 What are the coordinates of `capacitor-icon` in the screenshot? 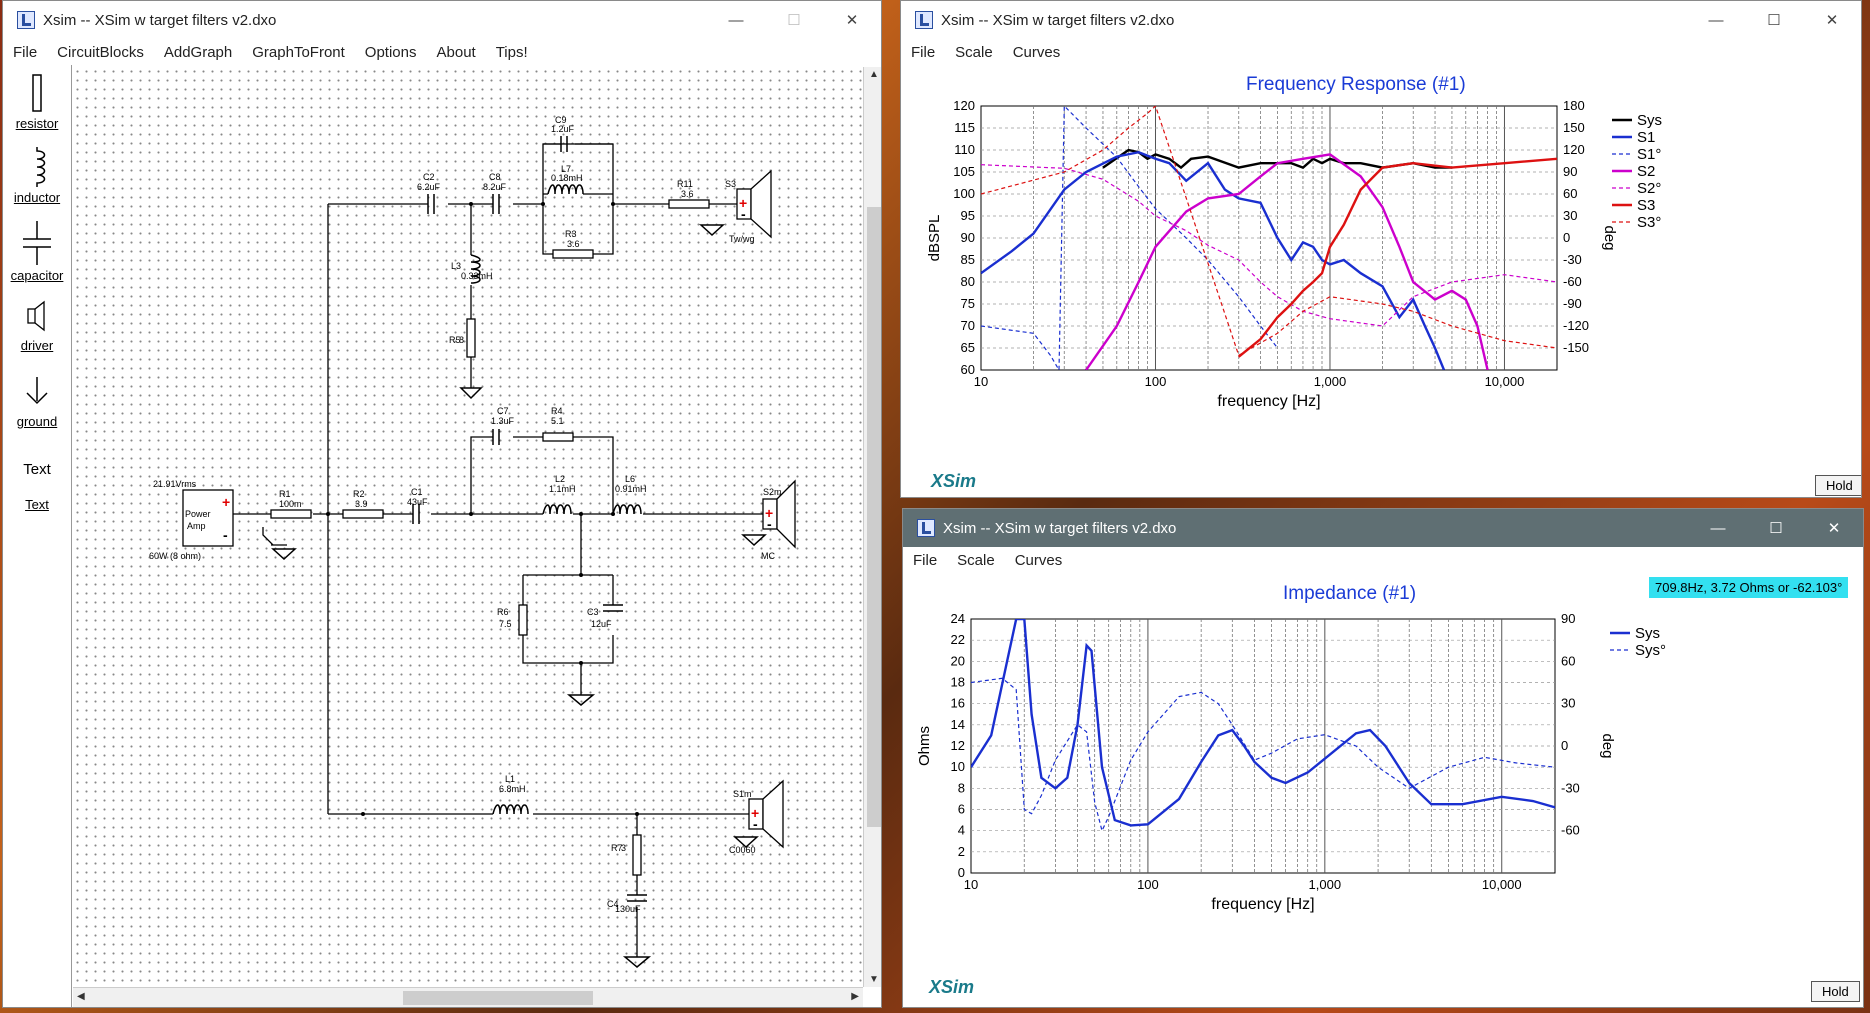 It's located at (37, 243).